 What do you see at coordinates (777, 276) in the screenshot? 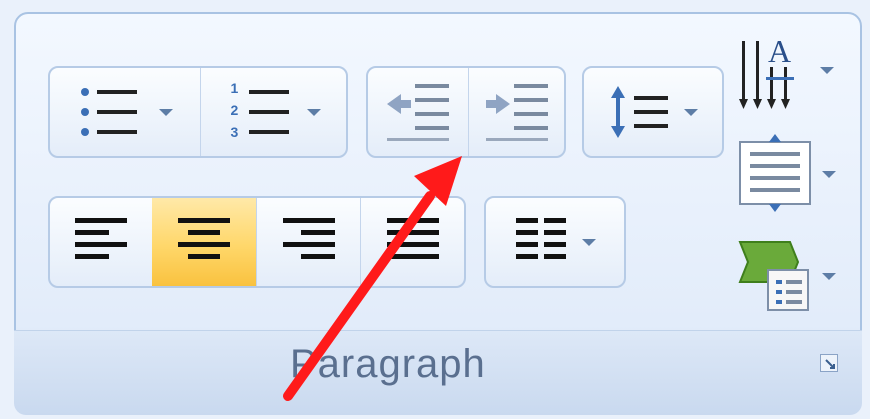
I see `borders-icon` at bounding box center [777, 276].